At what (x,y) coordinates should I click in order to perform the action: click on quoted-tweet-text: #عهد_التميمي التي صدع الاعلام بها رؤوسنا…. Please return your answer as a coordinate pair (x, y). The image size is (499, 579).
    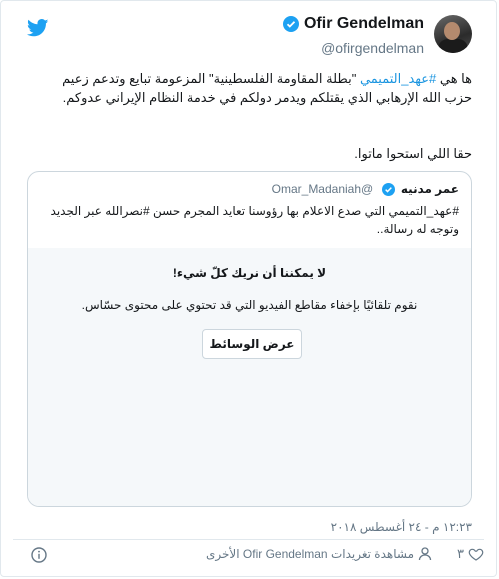
    Looking at the image, I should click on (254, 220).